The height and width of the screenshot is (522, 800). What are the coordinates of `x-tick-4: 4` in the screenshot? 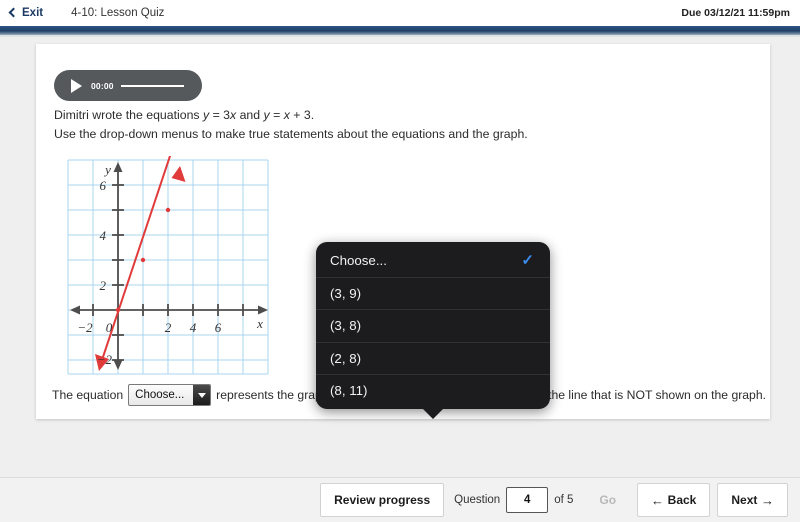 It's located at (193, 327).